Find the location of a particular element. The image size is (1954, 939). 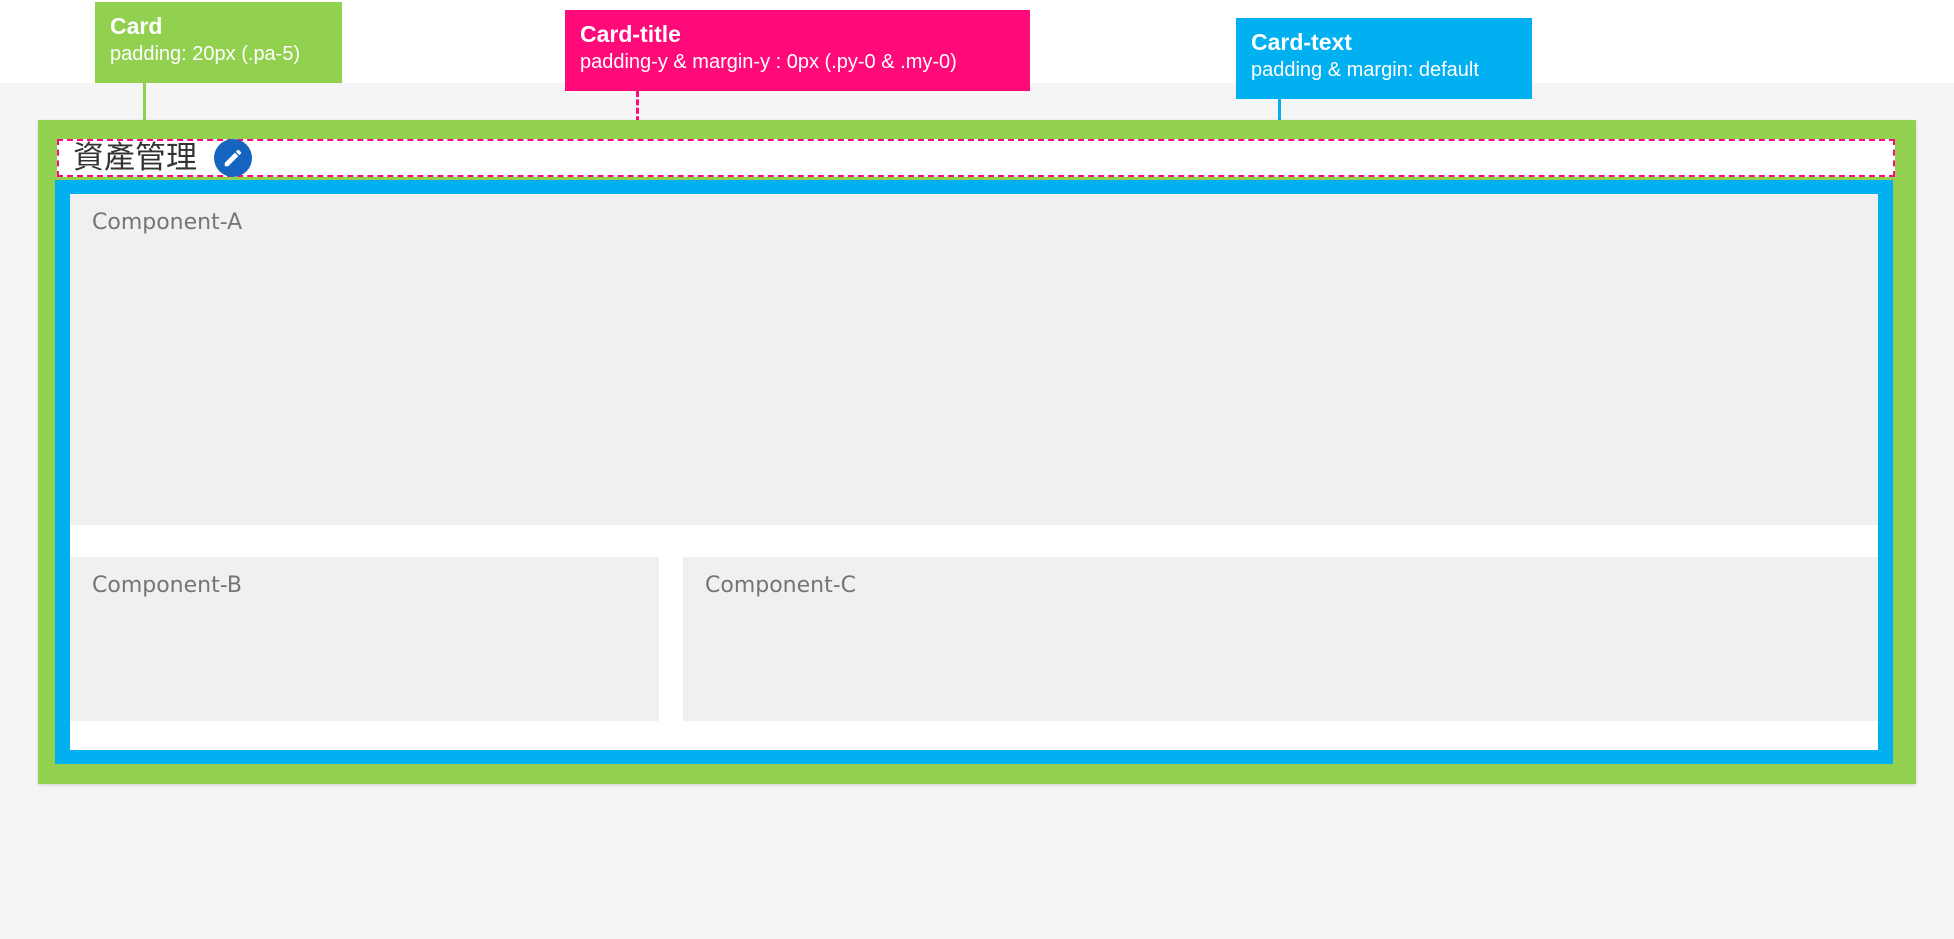

callout-card-title-title: Card-title is located at coordinates (630, 34).